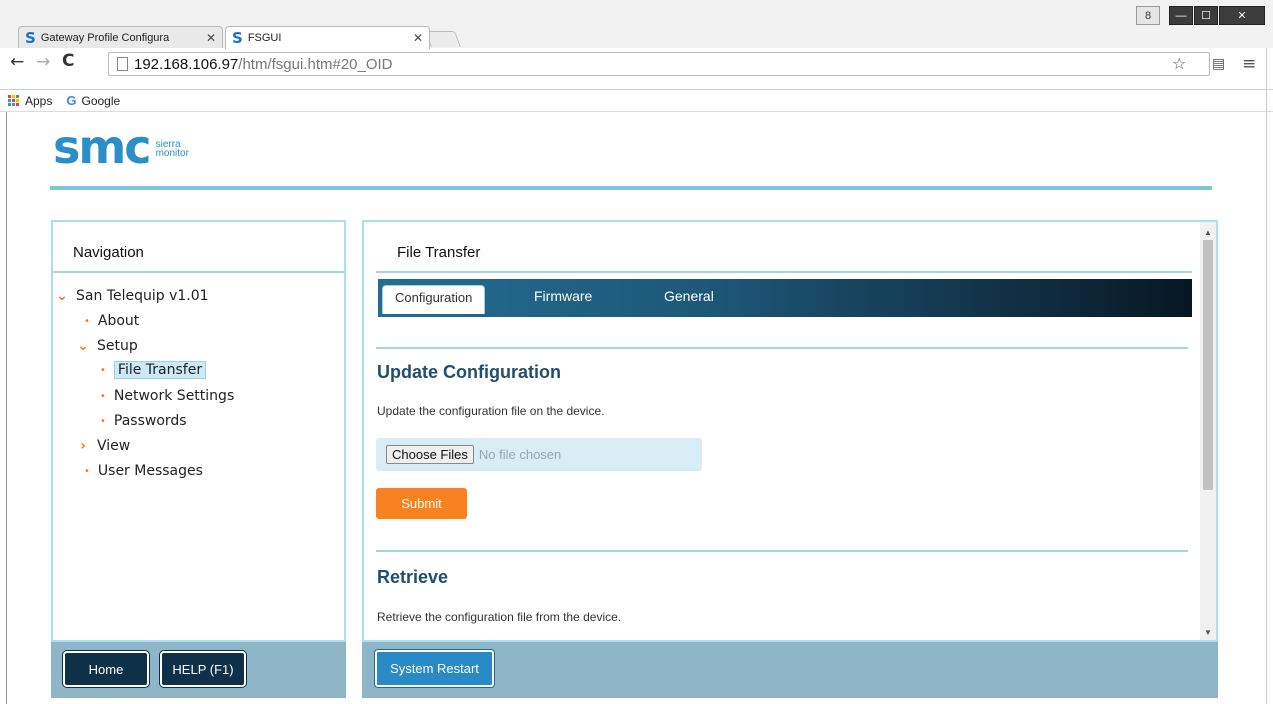 Image resolution: width=1273 pixels, height=704 pixels. What do you see at coordinates (108, 252) in the screenshot?
I see `navigation-title: Navigation` at bounding box center [108, 252].